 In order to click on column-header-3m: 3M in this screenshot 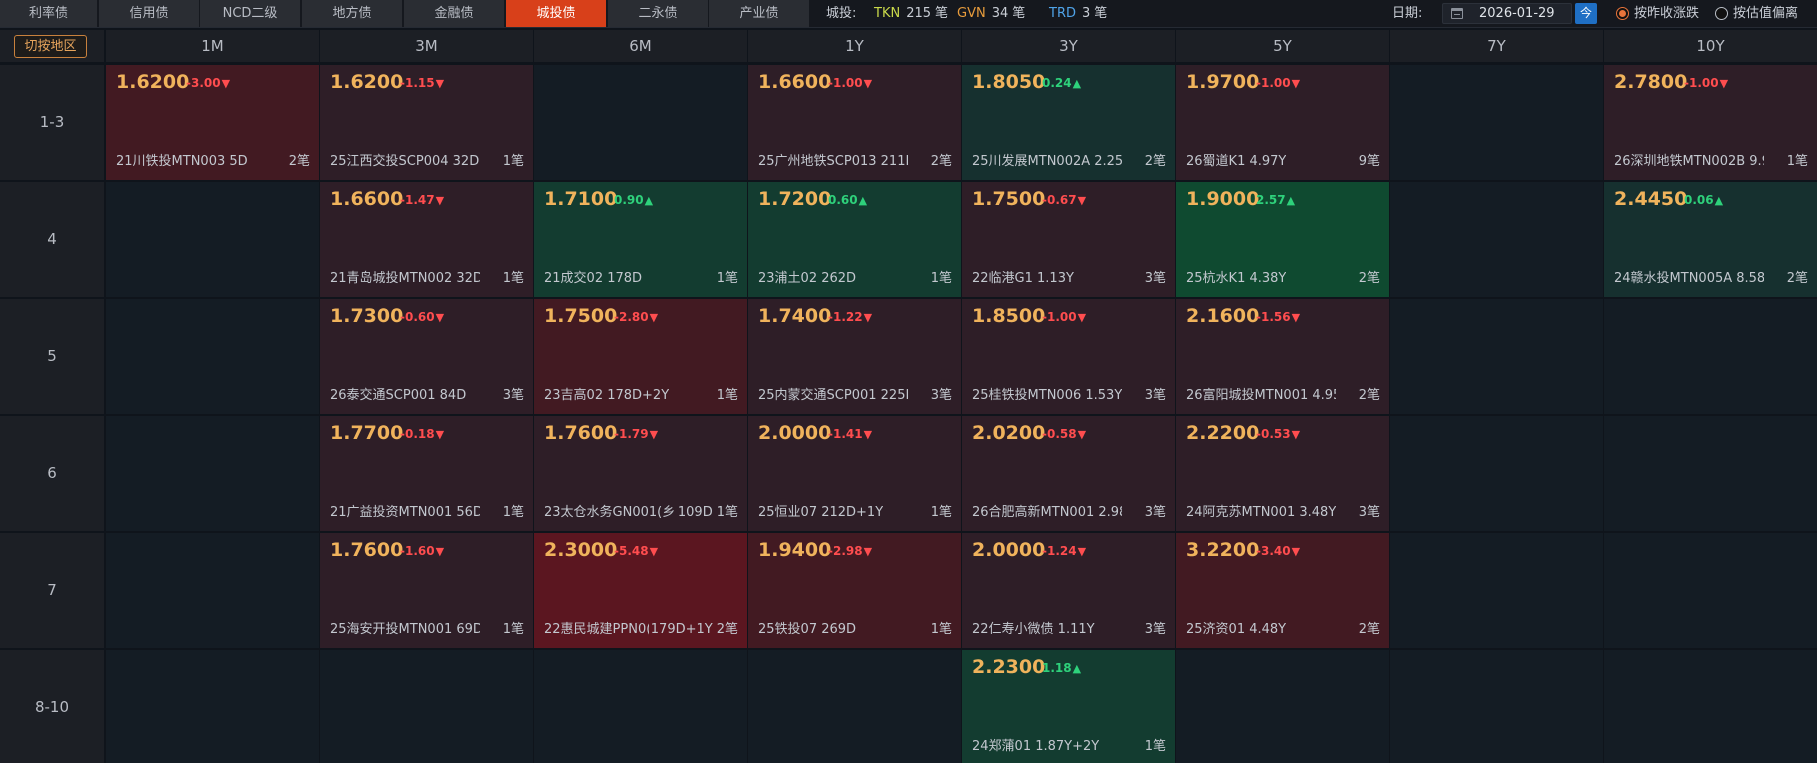, I will do `click(426, 46)`.